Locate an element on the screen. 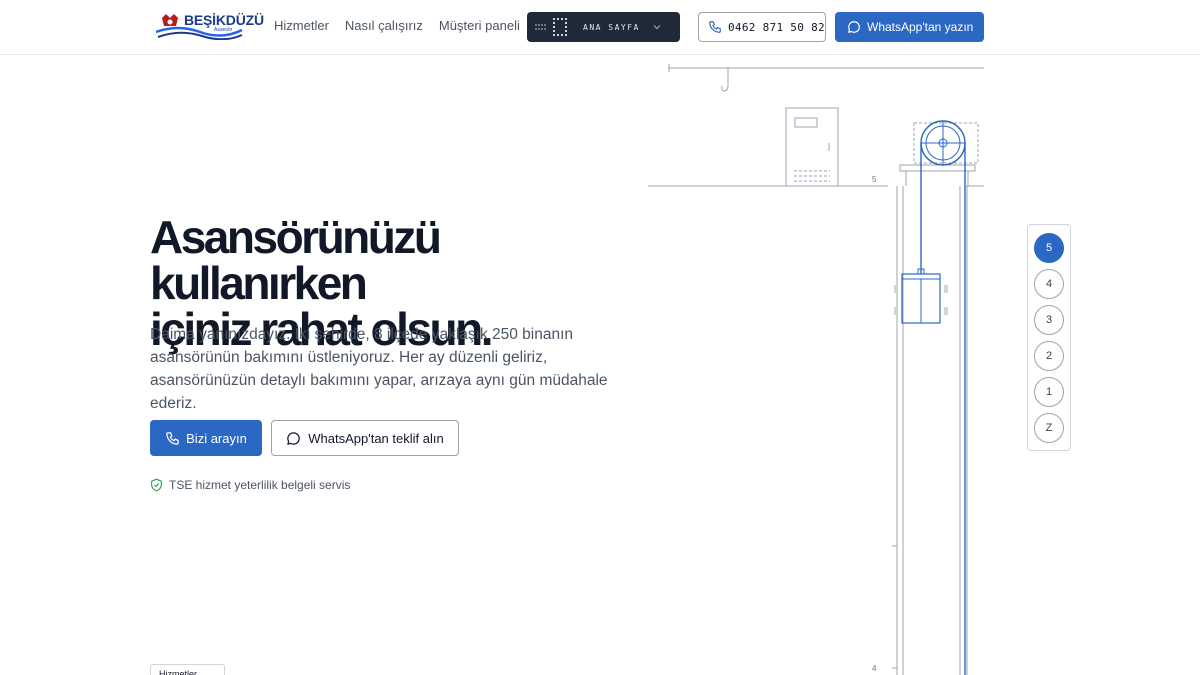 This screenshot has width=1200, height=675. floor-select-label: ANA SAYFA is located at coordinates (611, 27).